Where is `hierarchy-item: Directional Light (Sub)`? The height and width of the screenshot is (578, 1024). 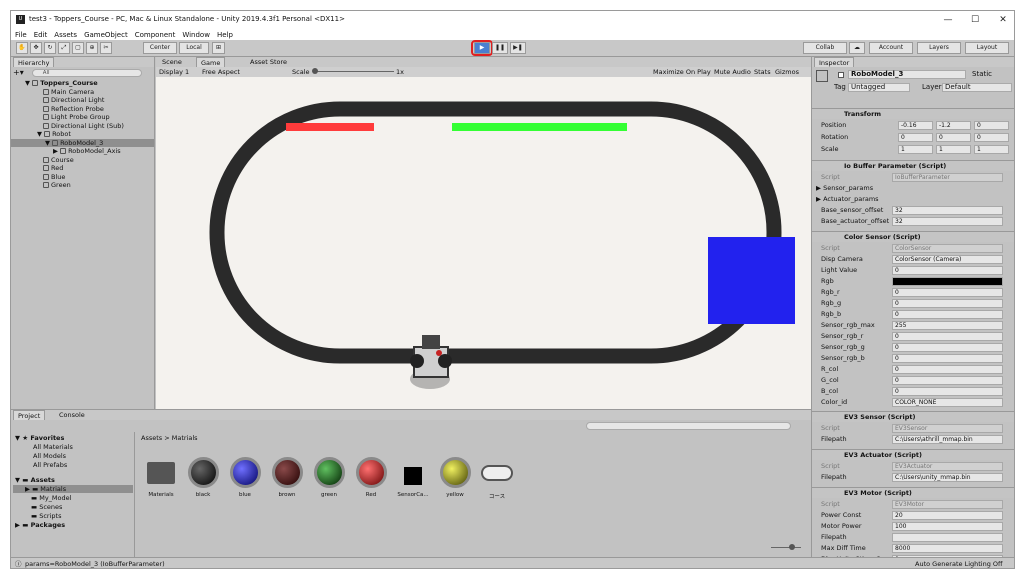 hierarchy-item: Directional Light (Sub) is located at coordinates (83, 126).